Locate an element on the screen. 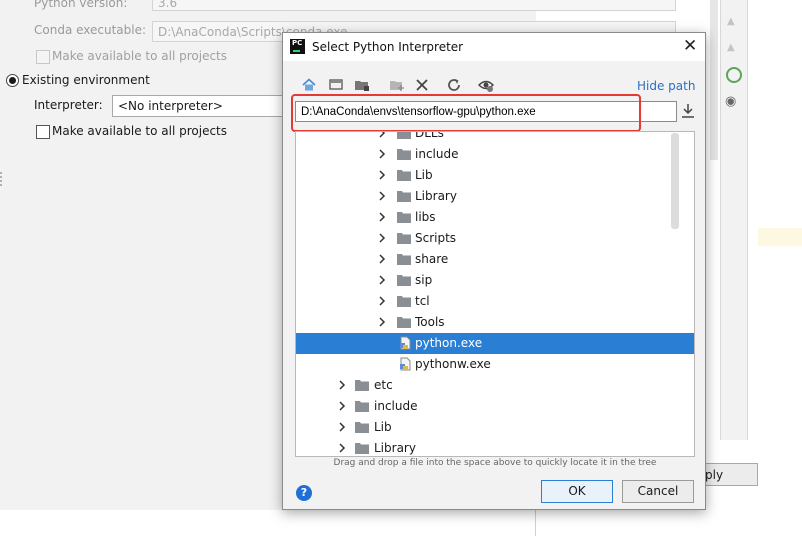 This screenshot has width=802, height=536. tree-folder-row: share is located at coordinates (495, 259).